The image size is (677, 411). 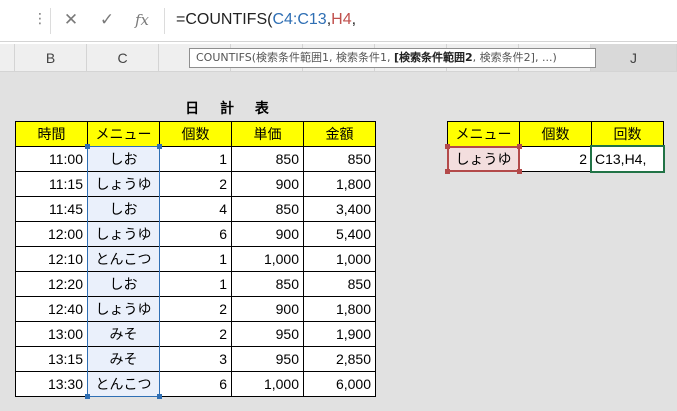 I want to click on cancel-icon: ✕, so click(x=71, y=20).